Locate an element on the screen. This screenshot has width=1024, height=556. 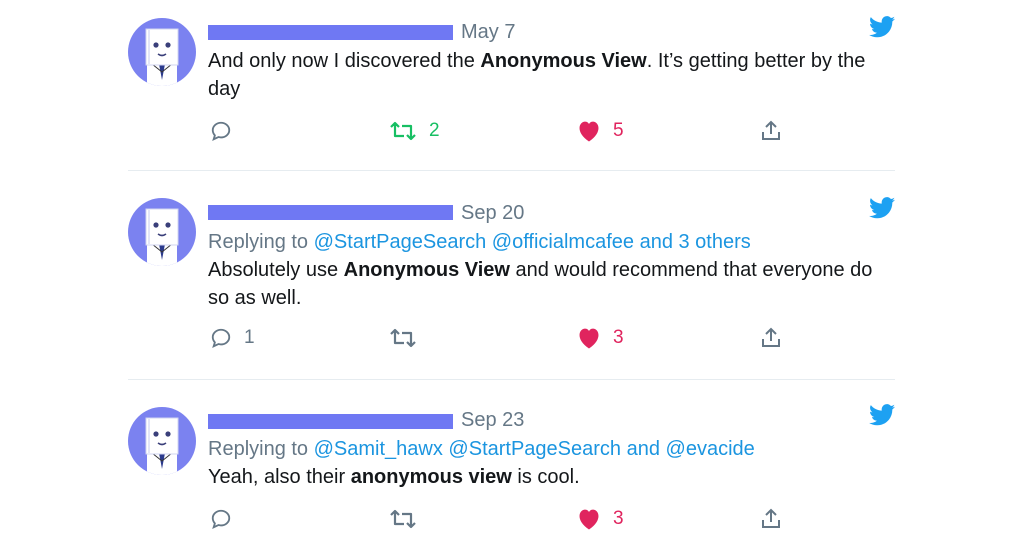
text-part: is cool. is located at coordinates (545, 477).